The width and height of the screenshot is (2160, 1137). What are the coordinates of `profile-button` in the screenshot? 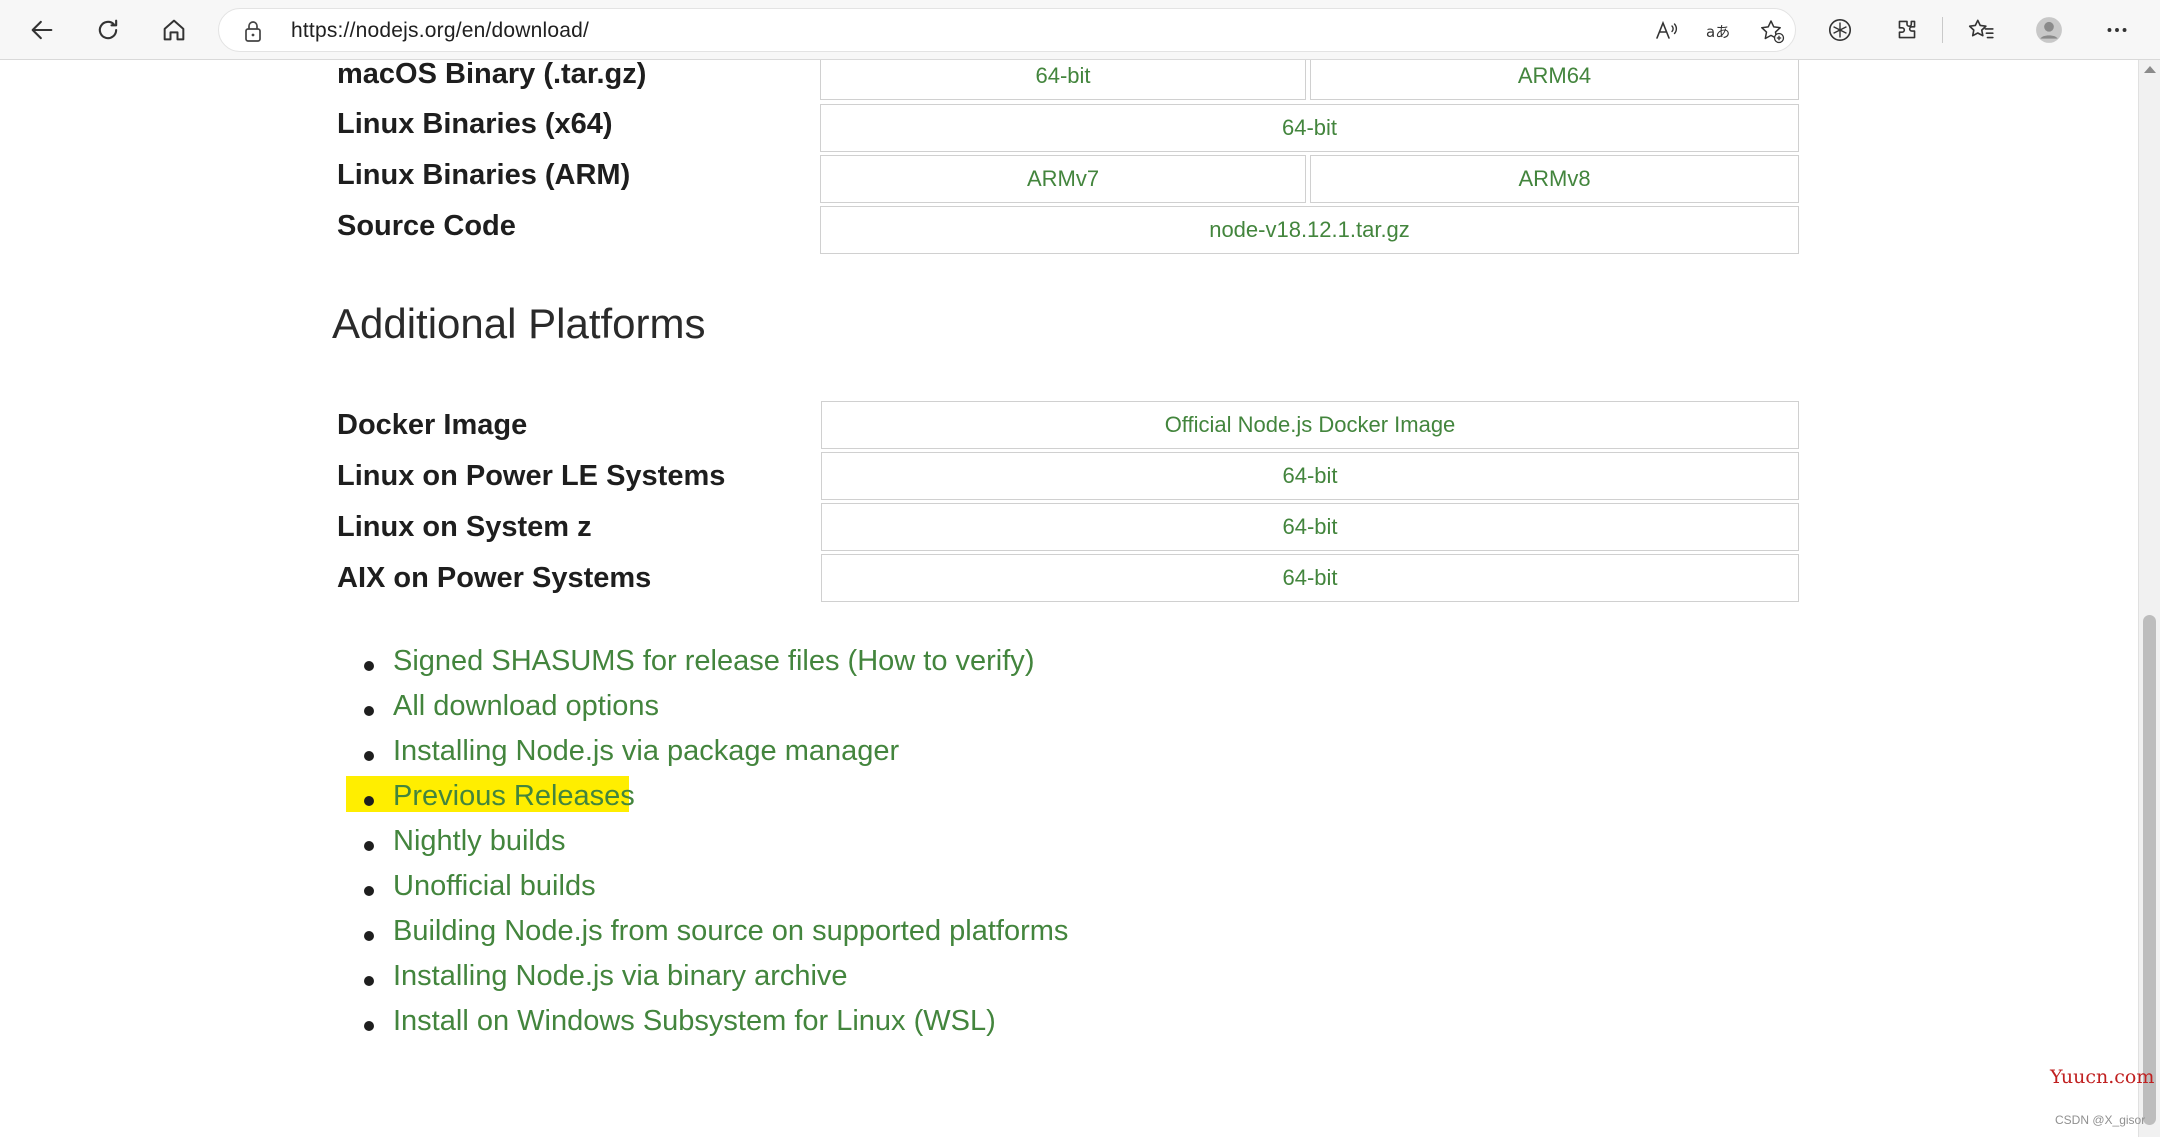 It's located at (2049, 30).